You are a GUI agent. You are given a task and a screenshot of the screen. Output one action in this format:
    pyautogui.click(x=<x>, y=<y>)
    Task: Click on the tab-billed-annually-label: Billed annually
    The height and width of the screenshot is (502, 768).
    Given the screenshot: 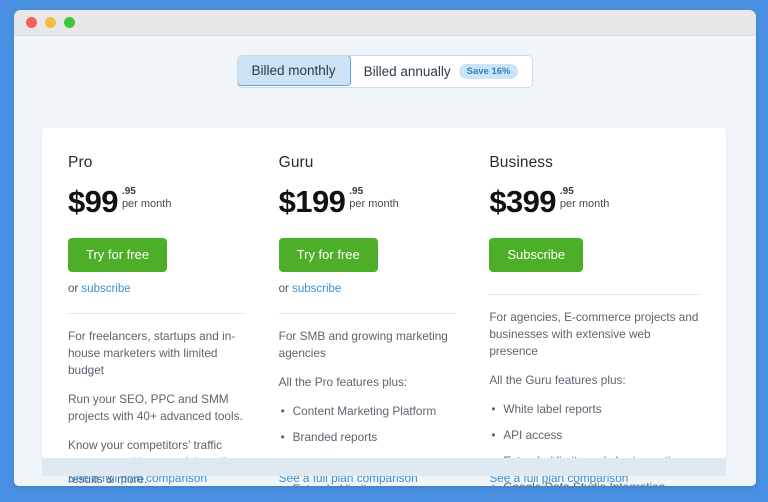 What is the action you would take?
    pyautogui.click(x=407, y=71)
    